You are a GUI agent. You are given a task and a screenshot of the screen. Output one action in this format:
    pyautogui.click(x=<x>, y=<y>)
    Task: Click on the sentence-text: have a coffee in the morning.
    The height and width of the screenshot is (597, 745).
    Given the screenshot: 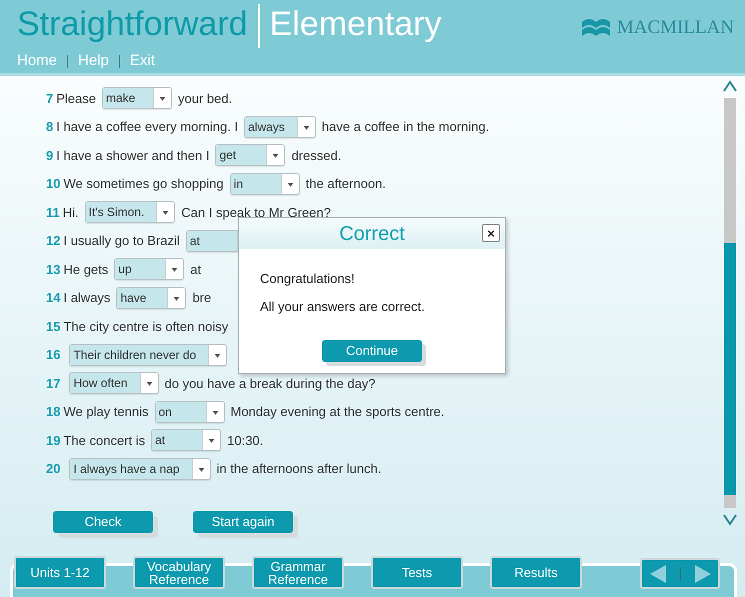 What is the action you would take?
    pyautogui.click(x=406, y=127)
    